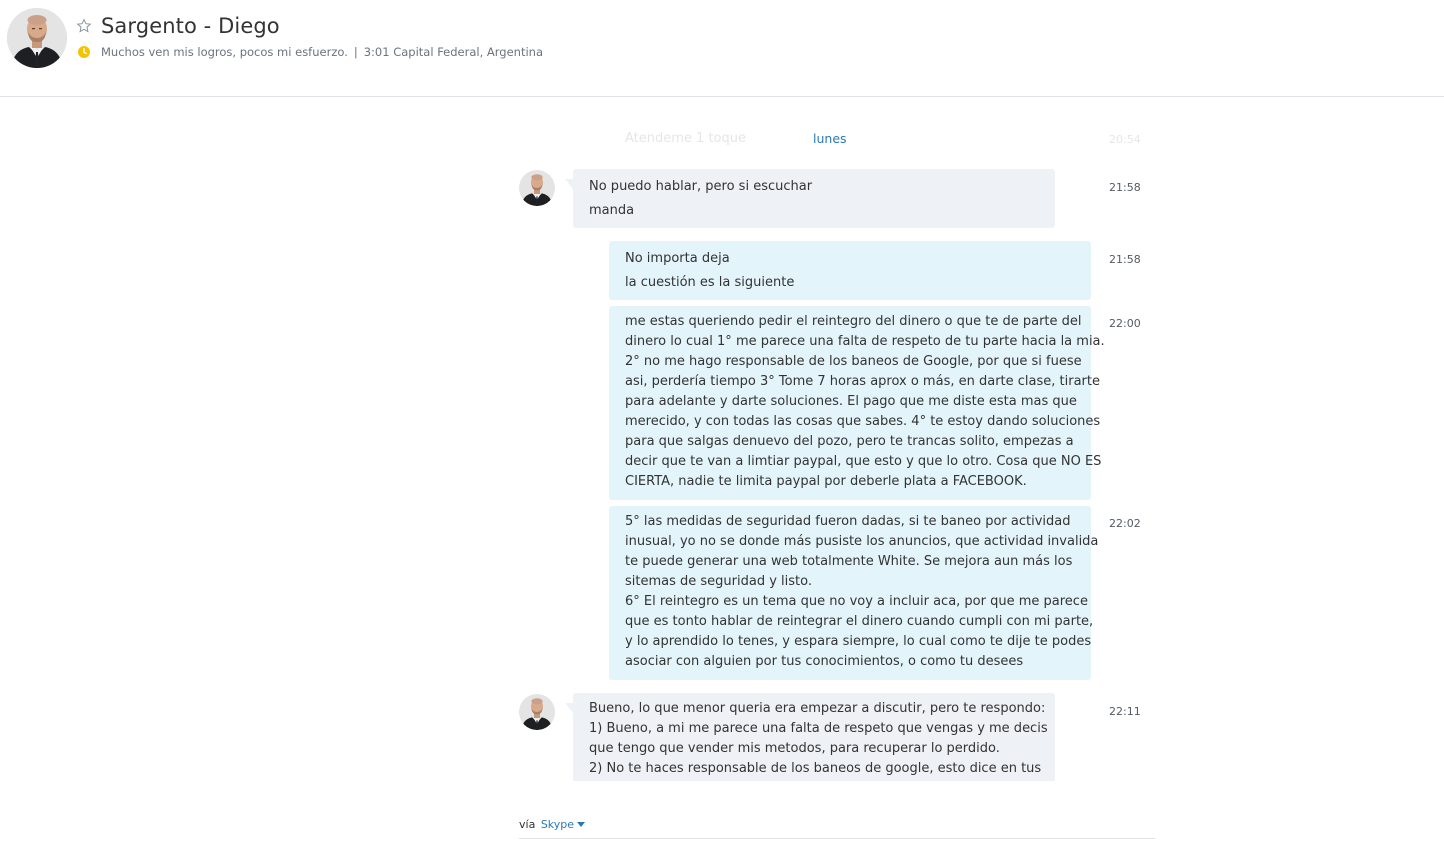  Describe the element at coordinates (453, 52) in the screenshot. I see `local-time-location: 3:01 Capital Federal, Argentina` at that location.